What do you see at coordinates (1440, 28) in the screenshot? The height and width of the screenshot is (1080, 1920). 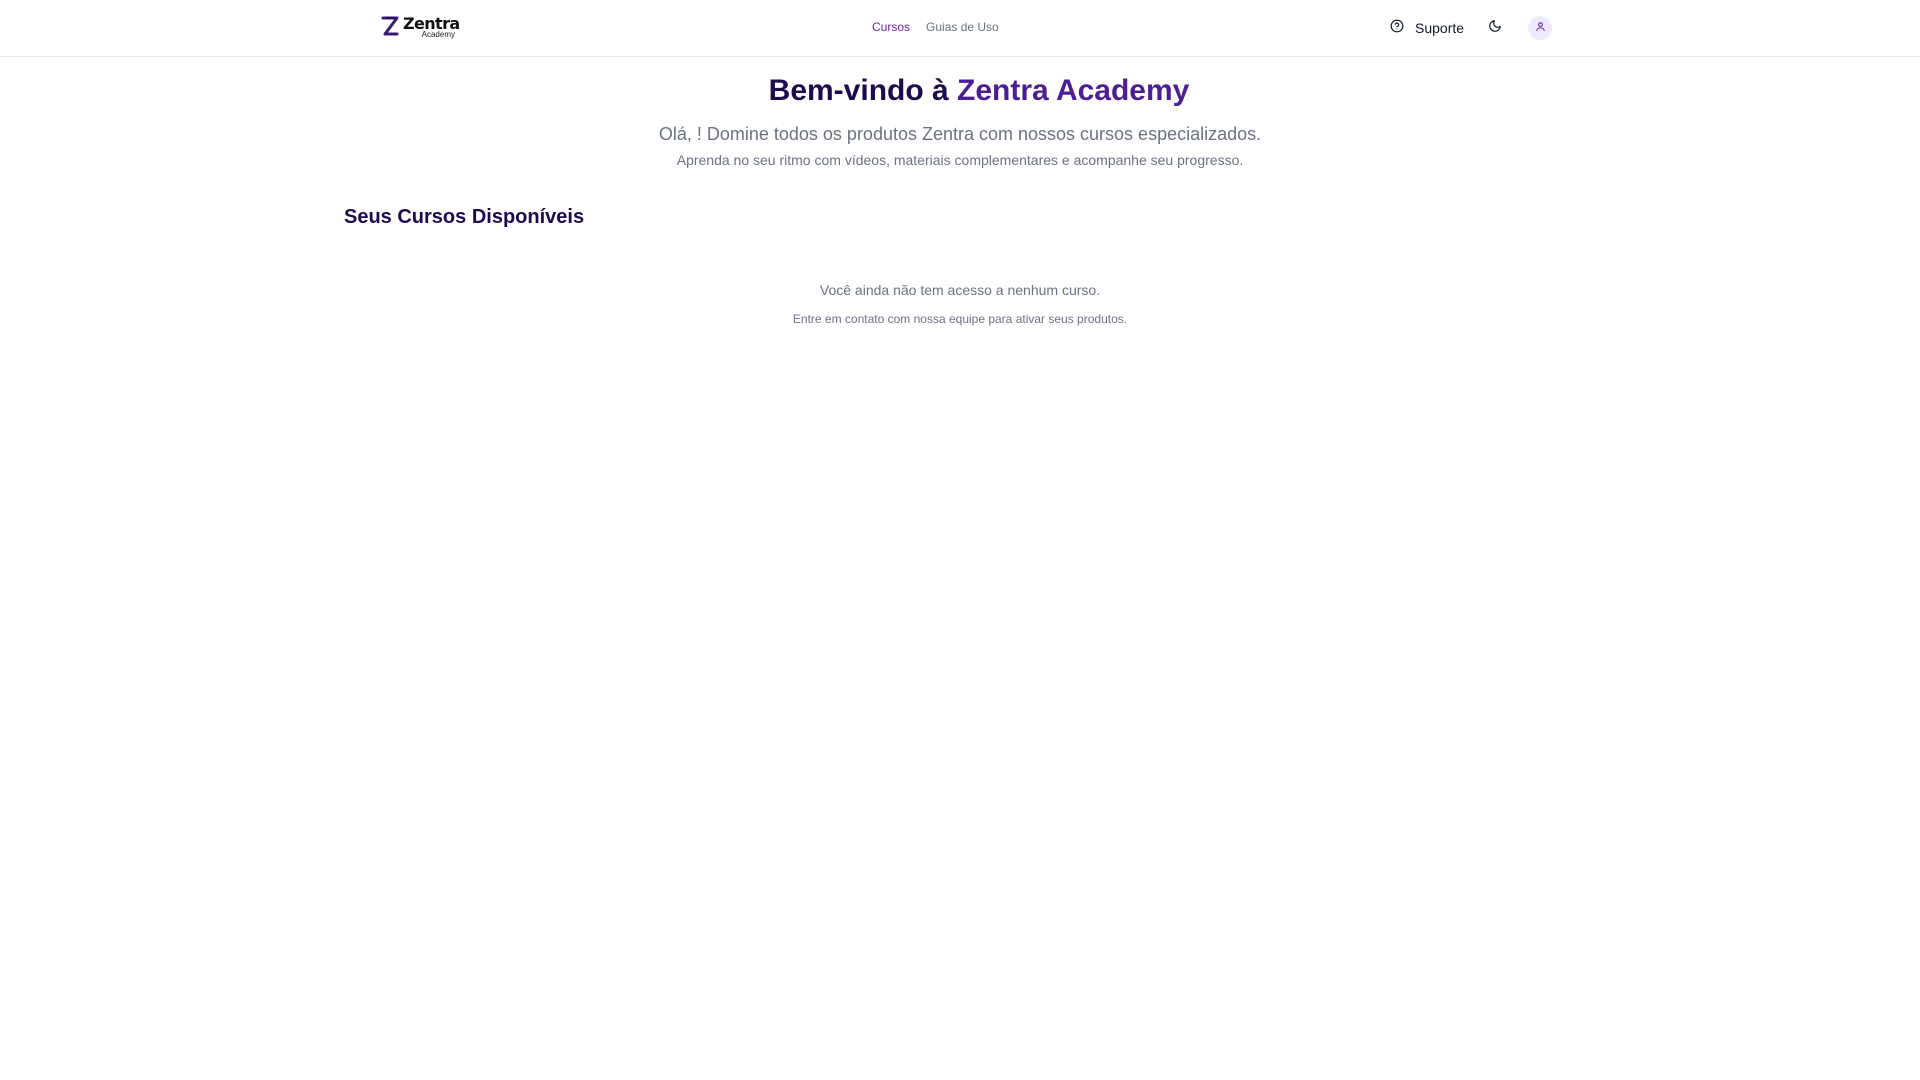 I see `support-label: Suporte` at bounding box center [1440, 28].